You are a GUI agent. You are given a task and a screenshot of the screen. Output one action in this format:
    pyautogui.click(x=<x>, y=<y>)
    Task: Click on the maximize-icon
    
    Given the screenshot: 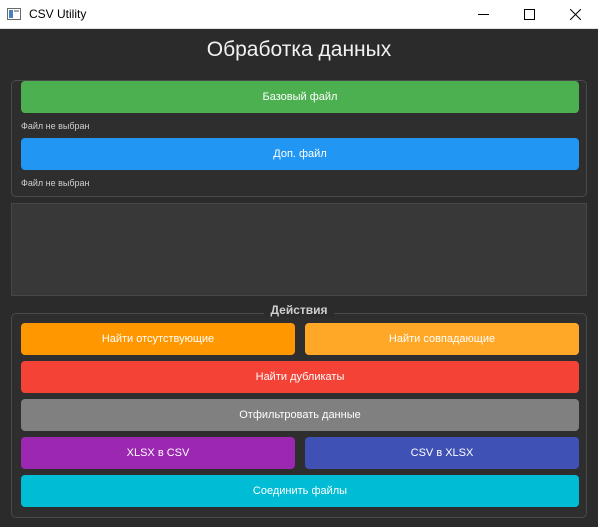 What is the action you would take?
    pyautogui.click(x=529, y=14)
    